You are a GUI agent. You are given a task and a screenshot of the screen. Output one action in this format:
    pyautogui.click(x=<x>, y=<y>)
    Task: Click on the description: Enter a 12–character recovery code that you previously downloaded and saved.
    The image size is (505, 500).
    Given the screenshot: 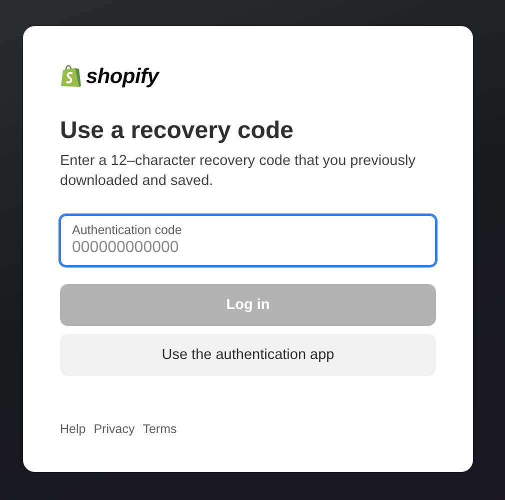 What is the action you would take?
    pyautogui.click(x=238, y=171)
    